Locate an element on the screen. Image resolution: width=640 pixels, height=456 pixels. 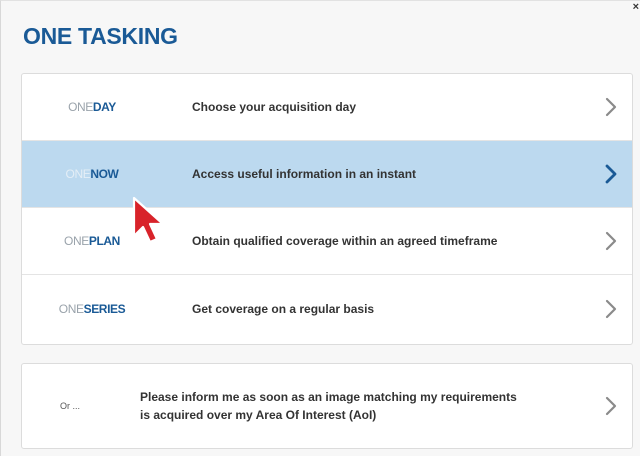
brand-logo-oneseries: ONE SERIES is located at coordinates (92, 308).